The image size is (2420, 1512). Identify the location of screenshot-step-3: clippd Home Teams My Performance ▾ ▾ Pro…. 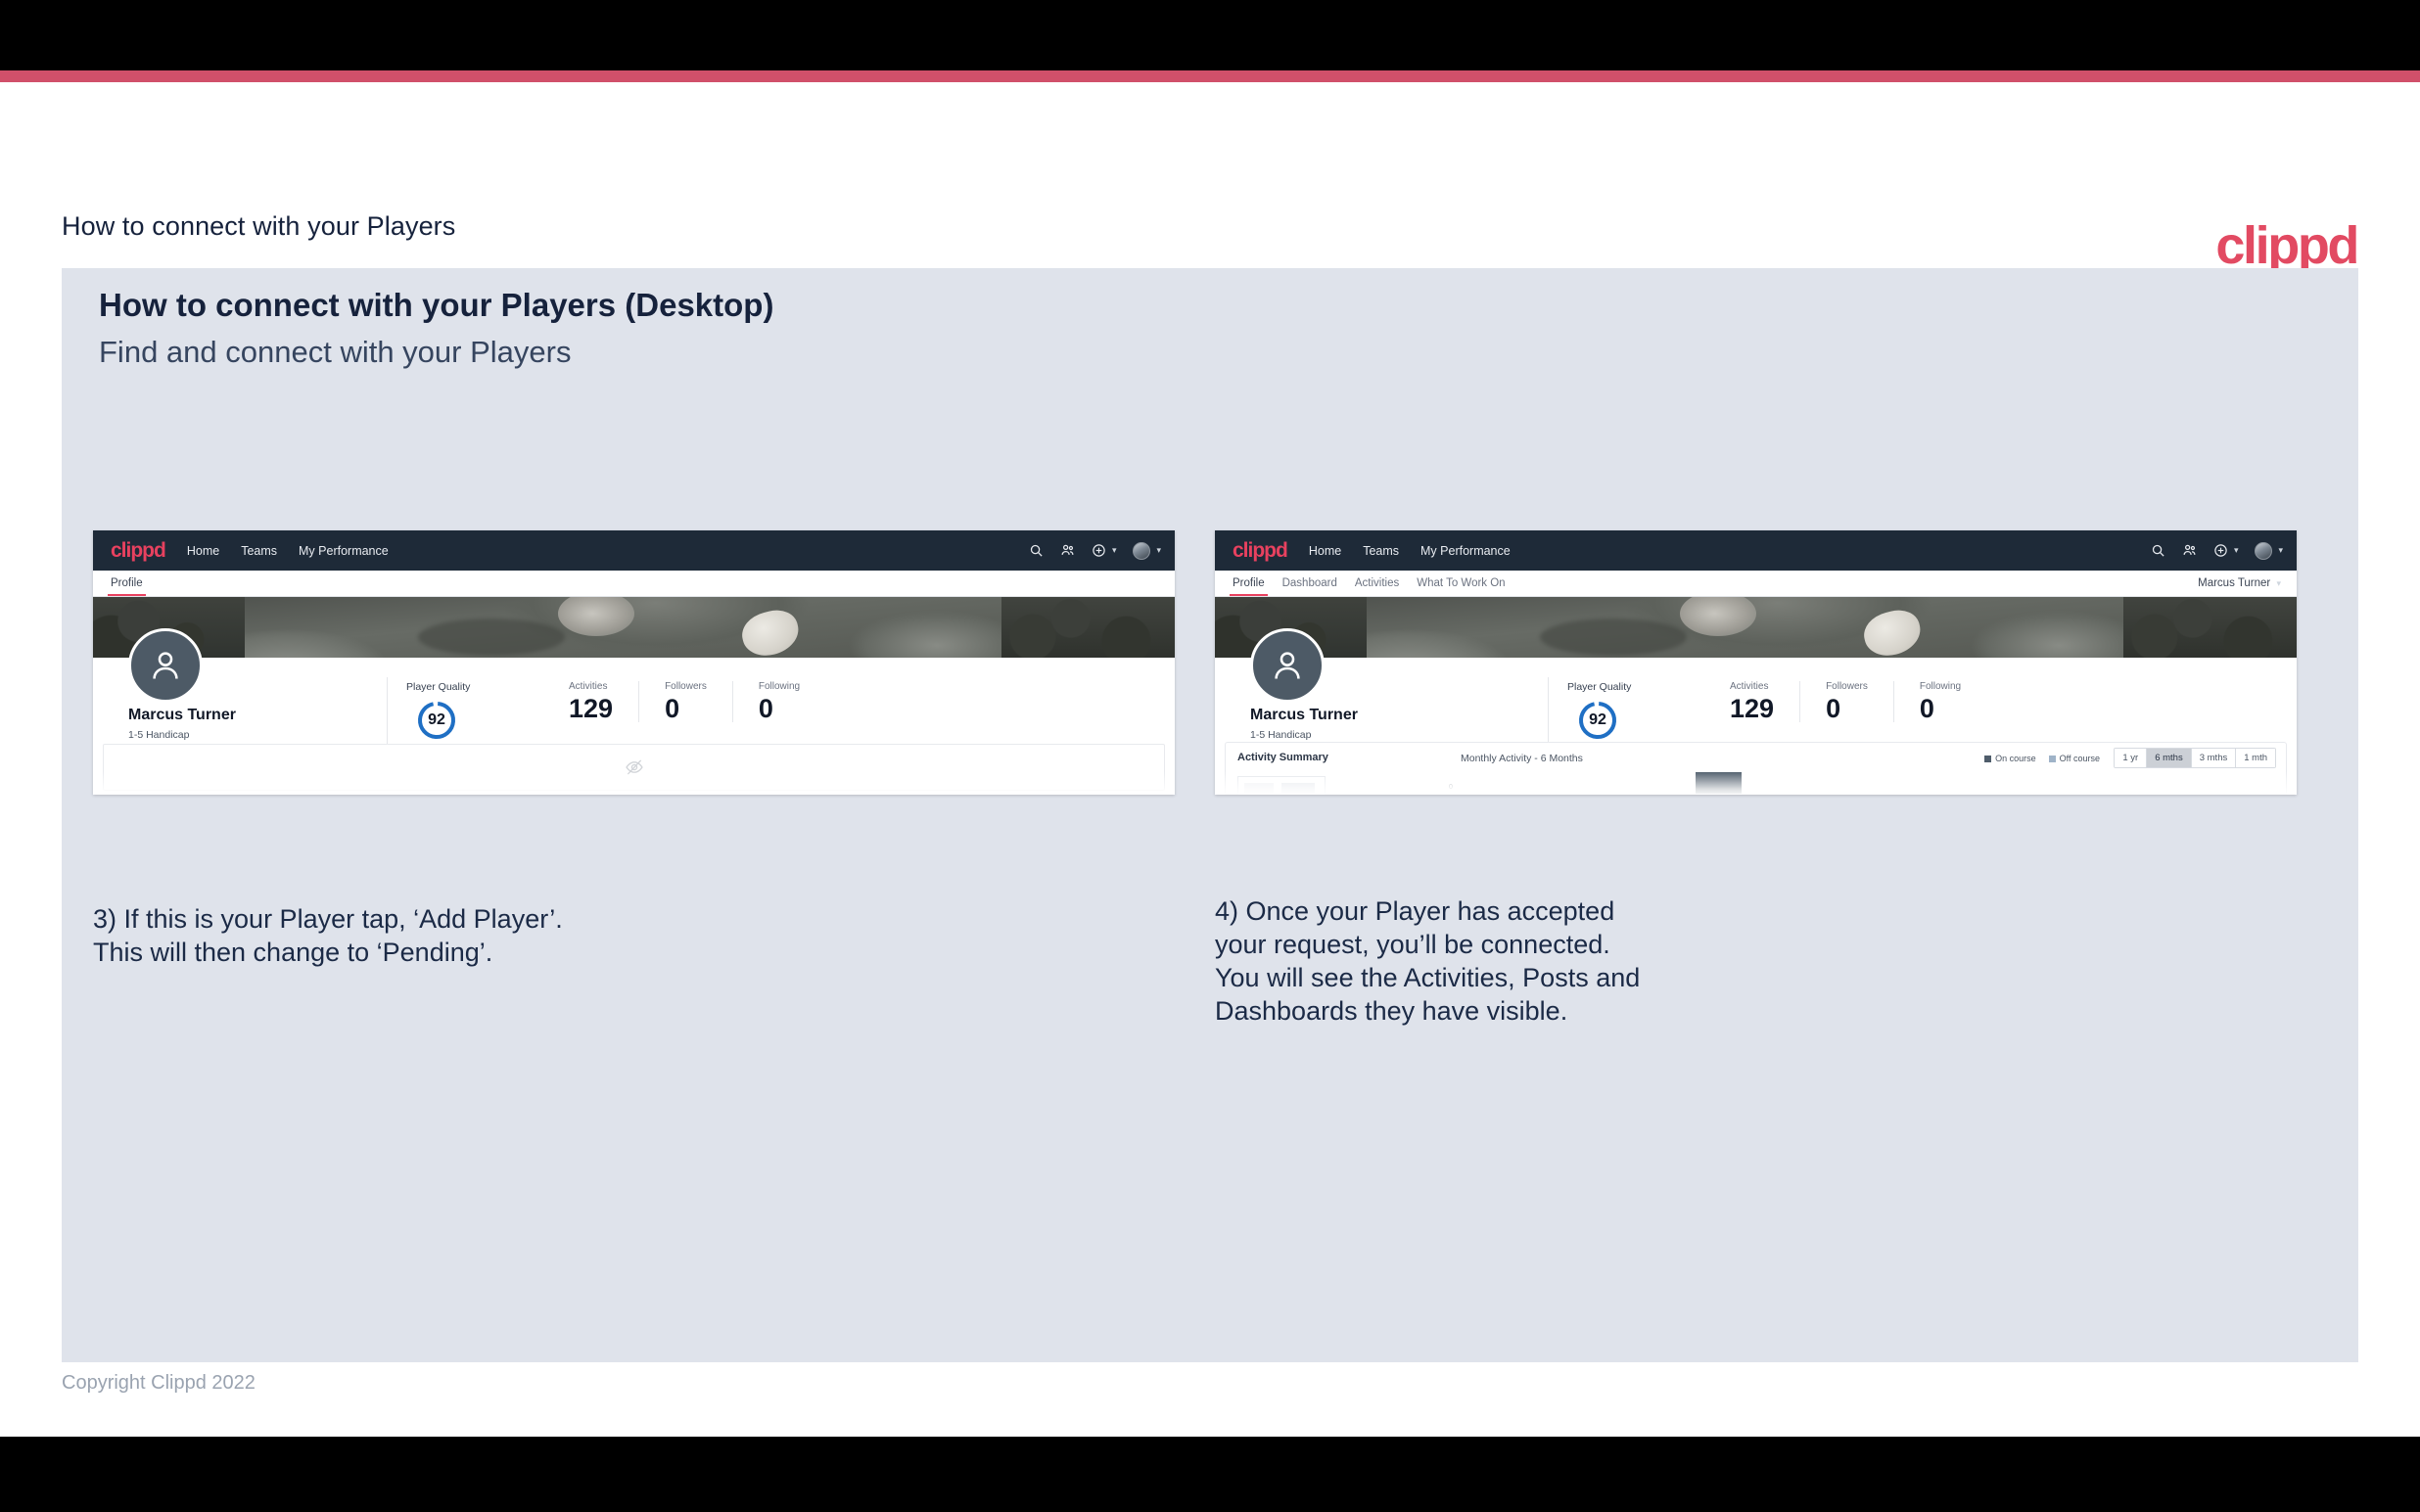
(634, 662).